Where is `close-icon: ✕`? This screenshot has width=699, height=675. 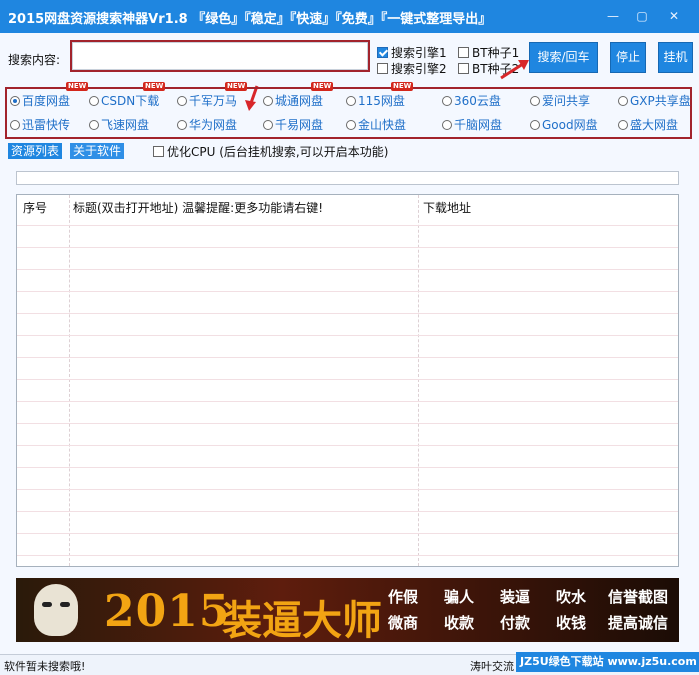
close-icon: ✕ is located at coordinates (674, 16).